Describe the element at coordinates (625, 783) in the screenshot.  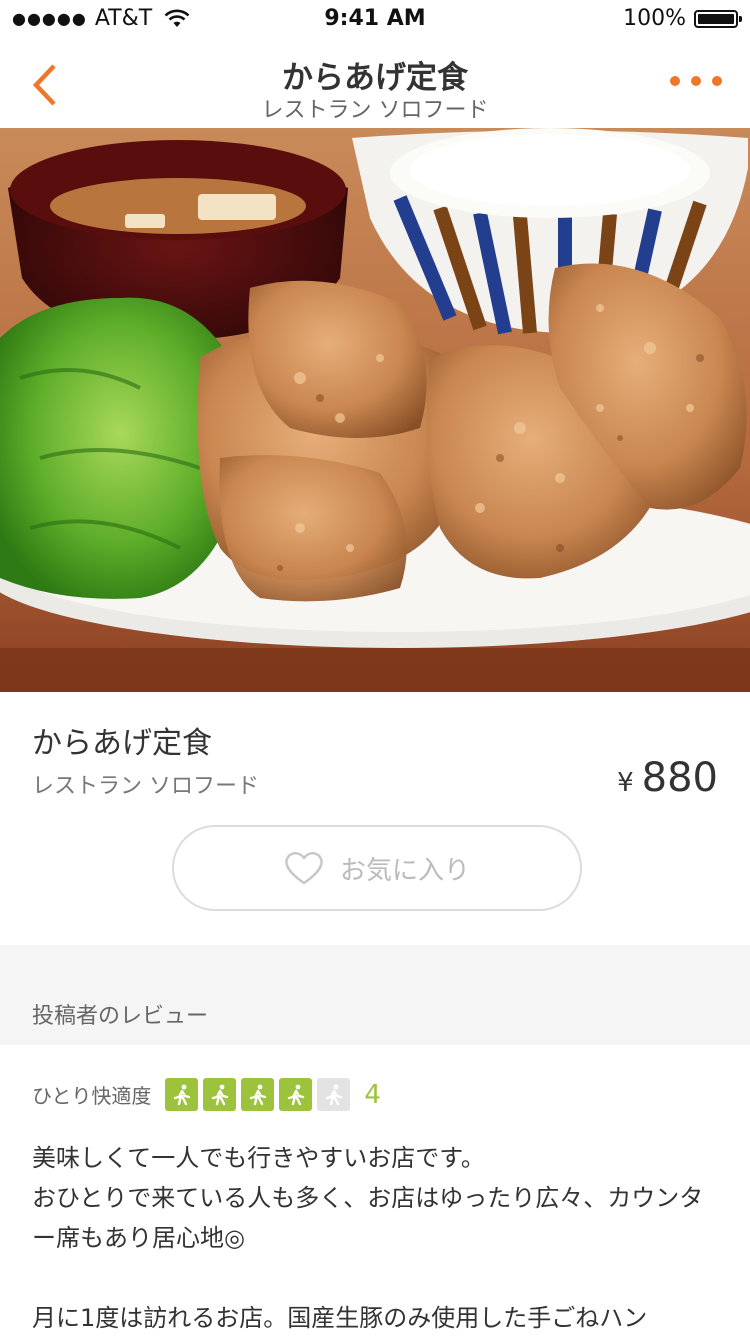
I see `currency-symbol: ¥` at that location.